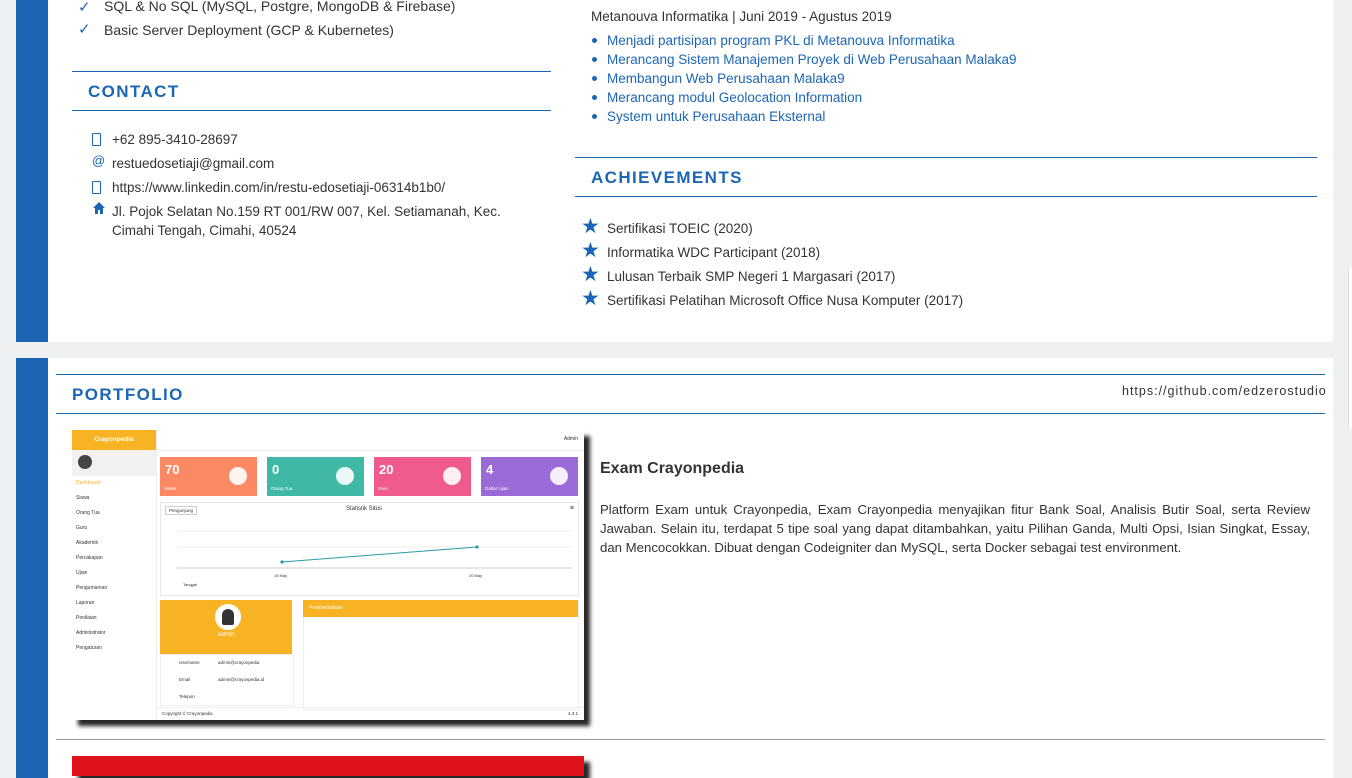 The height and width of the screenshot is (778, 1352). What do you see at coordinates (570, 439) in the screenshot?
I see `app-user-label: Admin` at bounding box center [570, 439].